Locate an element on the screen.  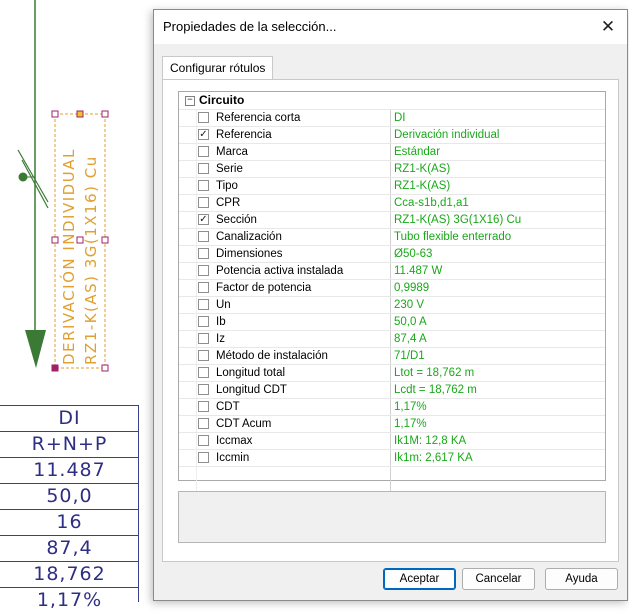
property-value: Ik1M: 12,8 KA is located at coordinates (430, 441).